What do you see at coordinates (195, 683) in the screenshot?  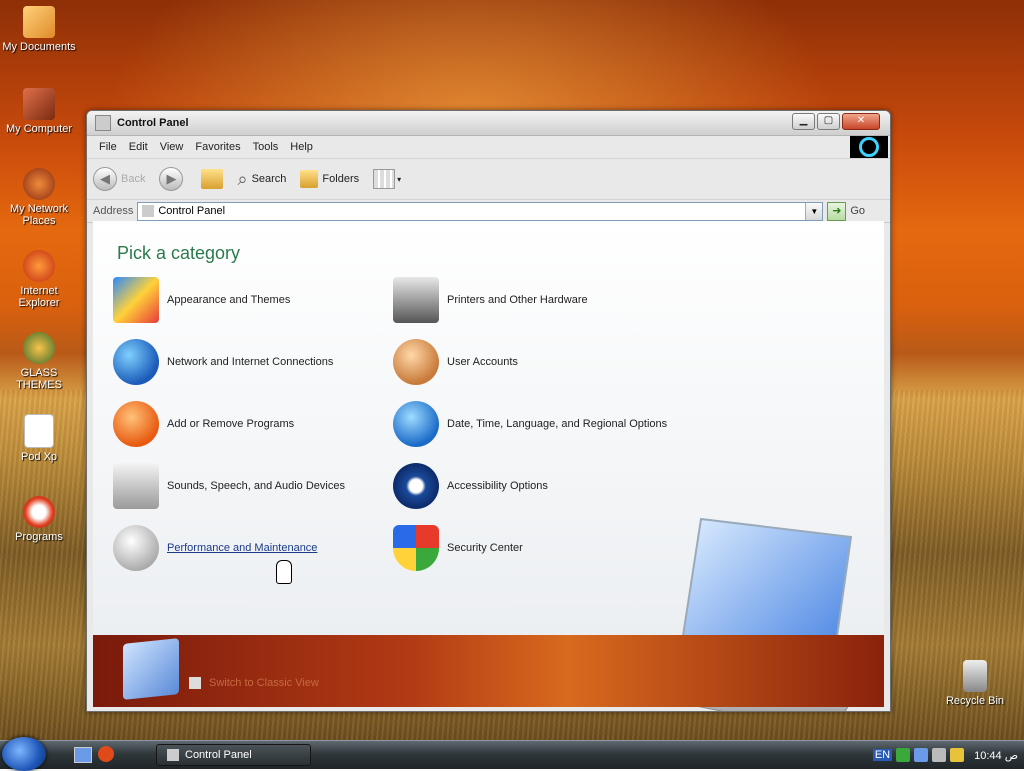 I see `switch-view-icon` at bounding box center [195, 683].